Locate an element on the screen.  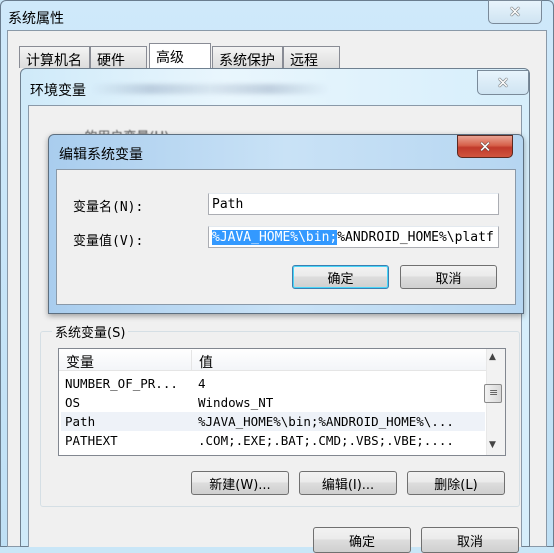
env-ok-button: 确定 is located at coordinates (362, 540).